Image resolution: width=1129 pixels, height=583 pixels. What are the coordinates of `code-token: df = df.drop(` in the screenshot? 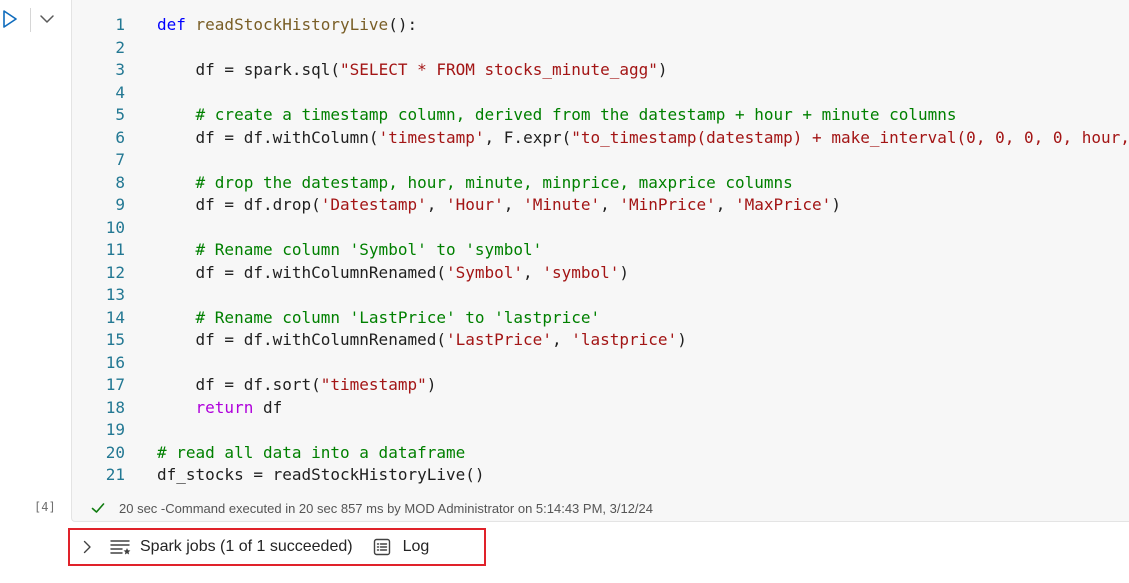 It's located at (239, 204).